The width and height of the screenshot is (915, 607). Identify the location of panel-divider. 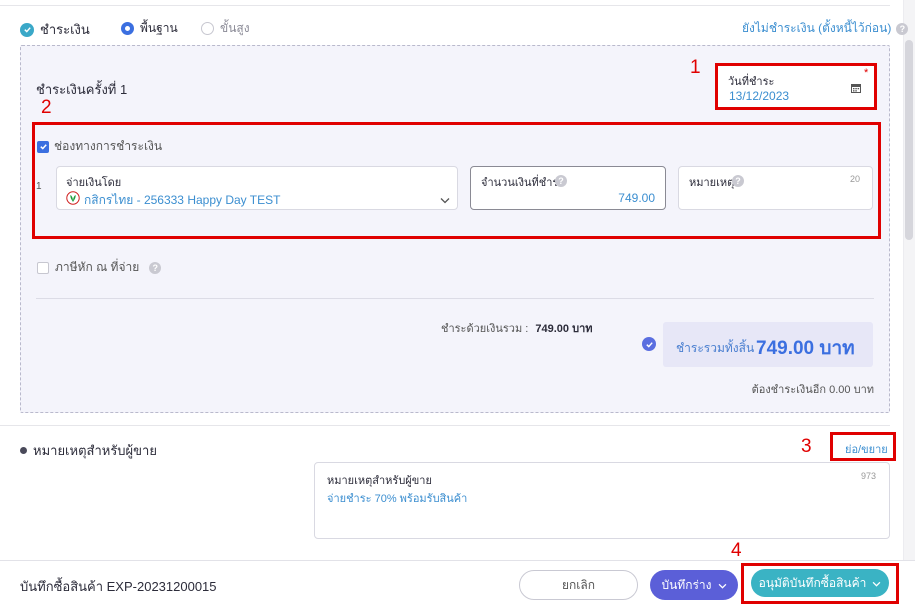
(455, 298).